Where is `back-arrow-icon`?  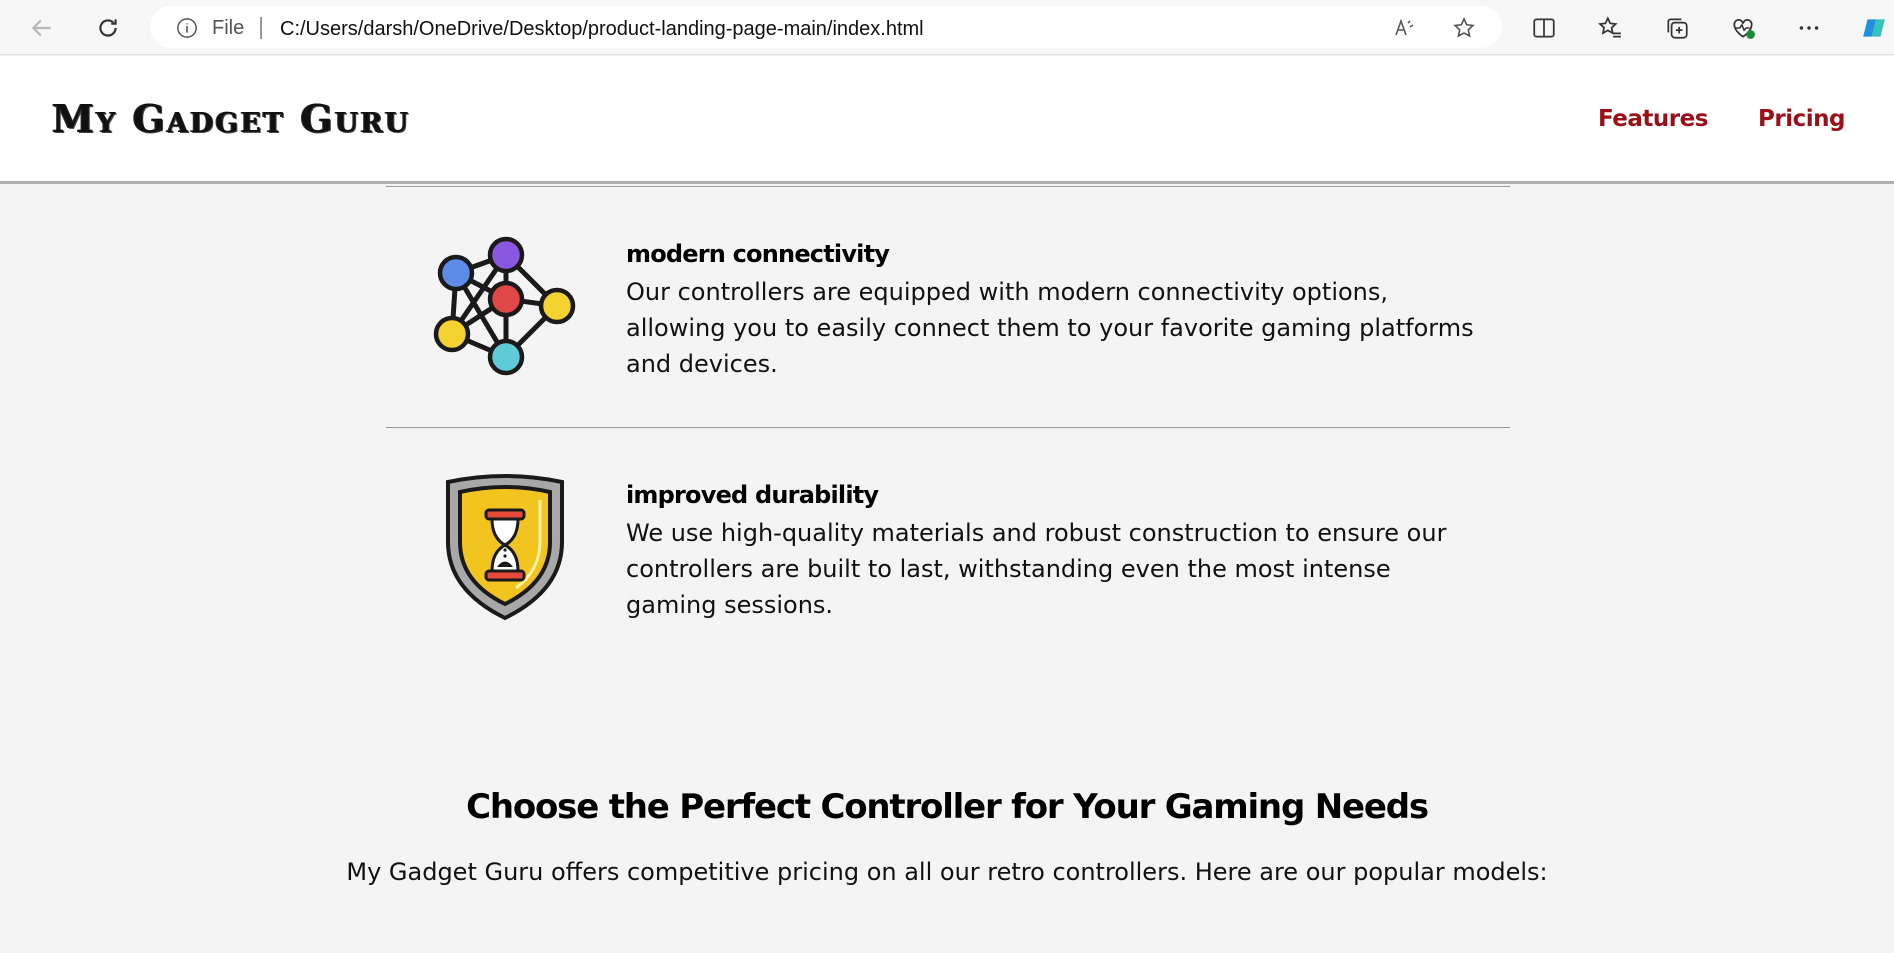
back-arrow-icon is located at coordinates (41, 28).